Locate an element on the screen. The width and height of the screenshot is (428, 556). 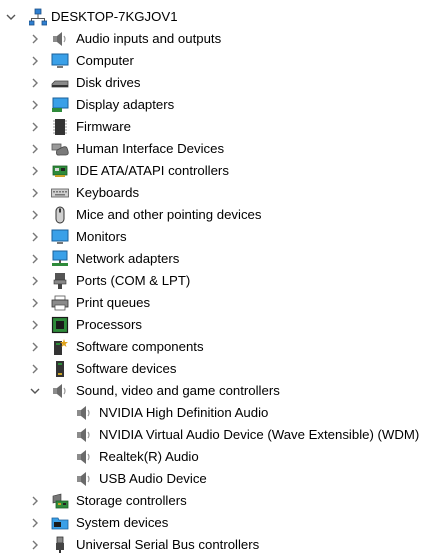
tree-item-firmware: Firmware is located at coordinates (214, 127).